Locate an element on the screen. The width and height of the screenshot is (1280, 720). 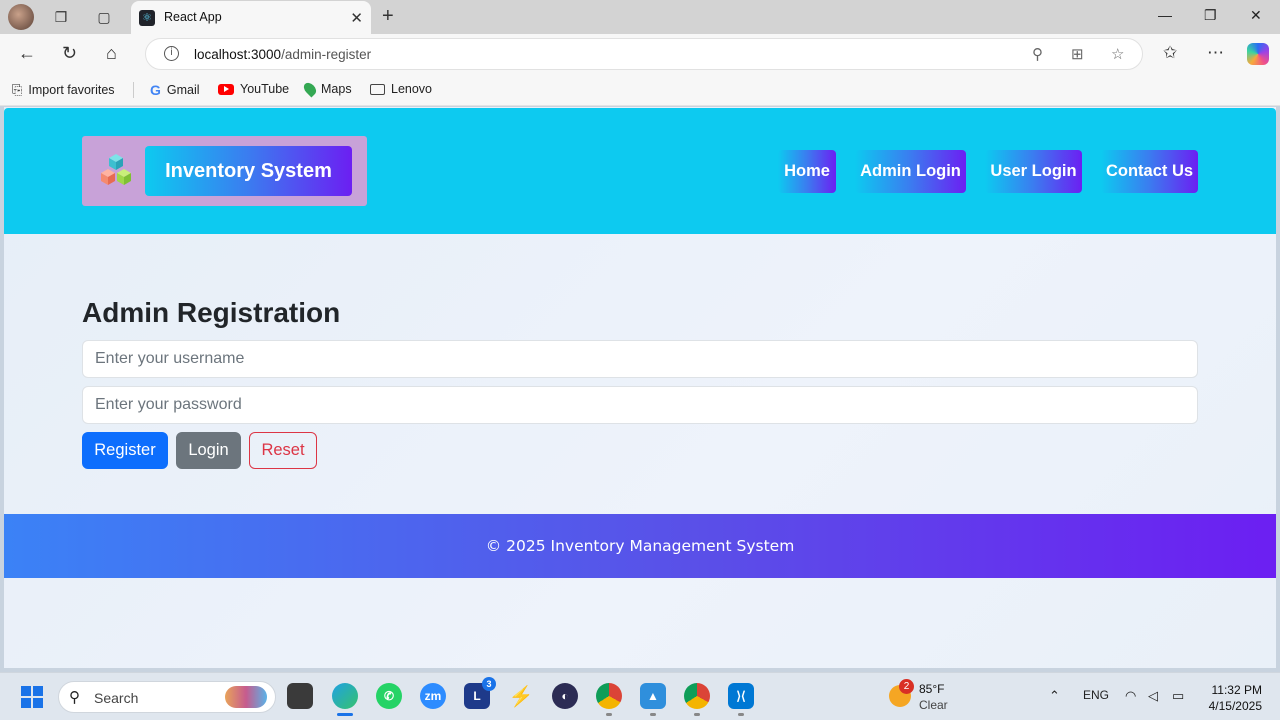
password-input is located at coordinates (640, 405).